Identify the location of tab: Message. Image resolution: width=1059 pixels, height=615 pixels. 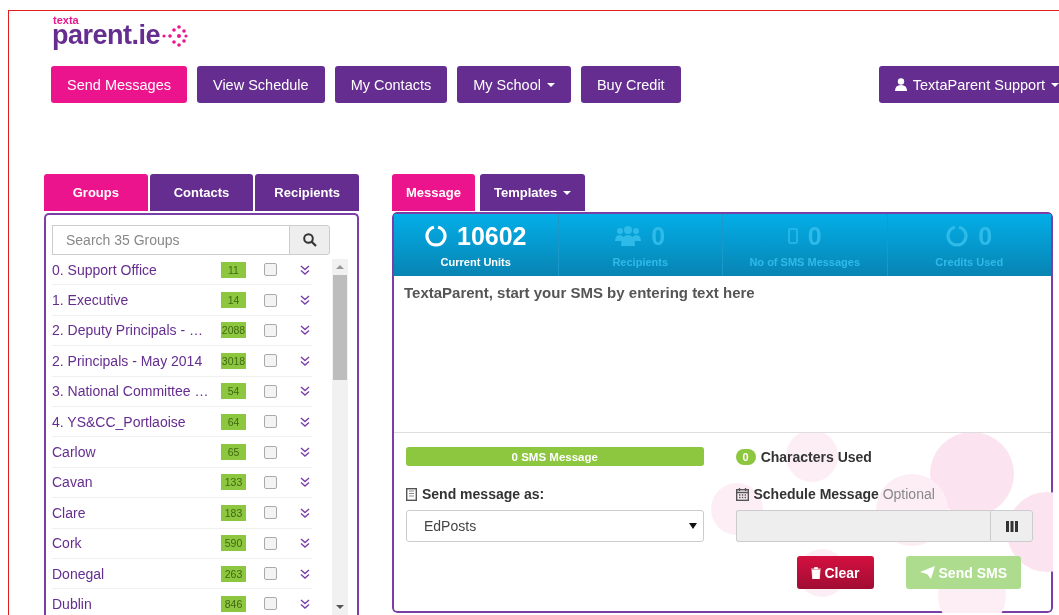
(433, 192).